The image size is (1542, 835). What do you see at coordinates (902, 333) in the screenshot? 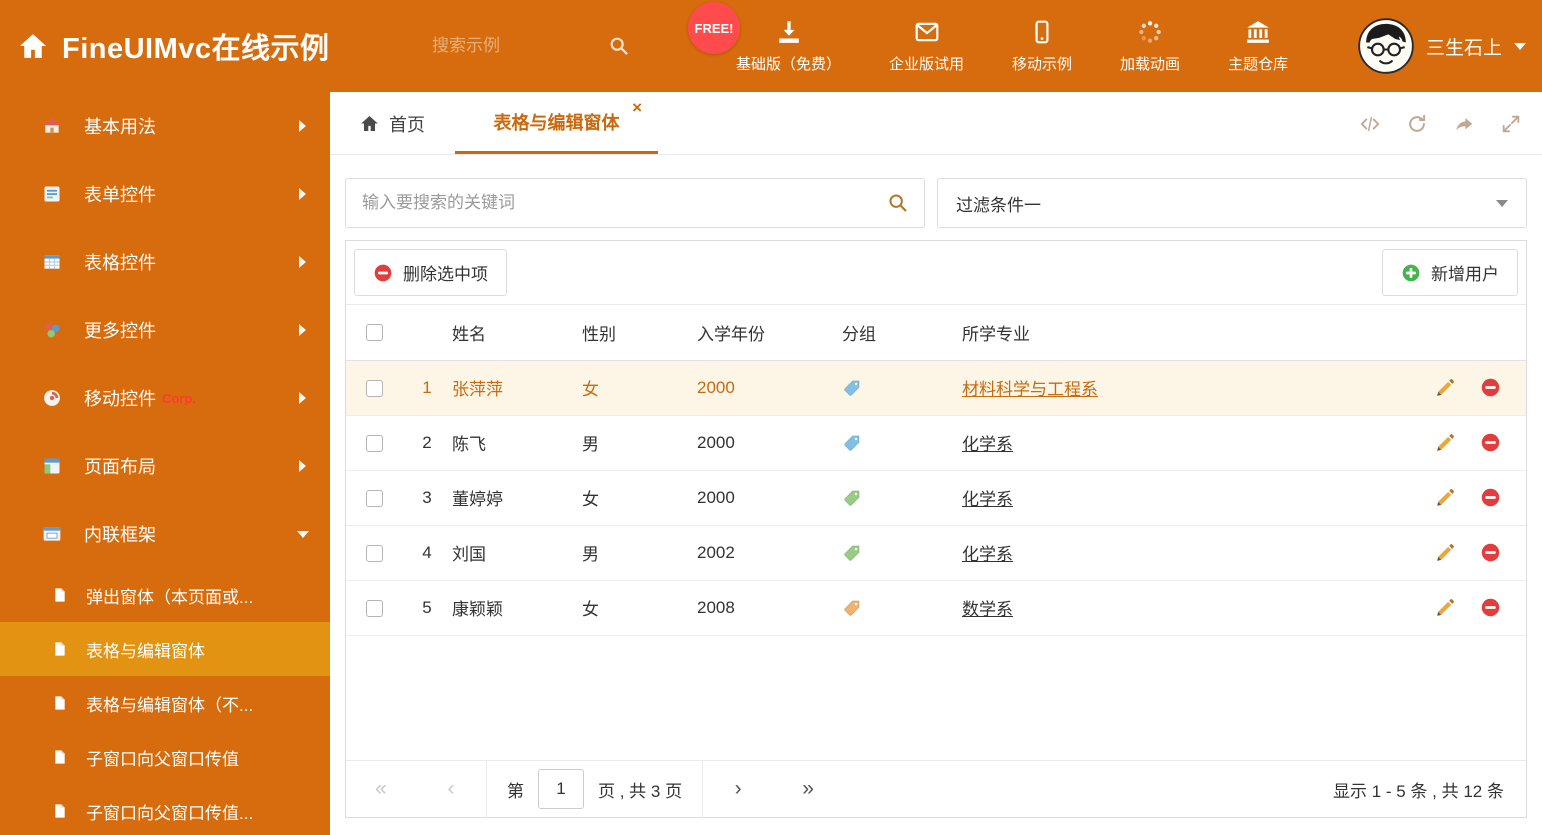
I see `col-group: 分组` at bounding box center [902, 333].